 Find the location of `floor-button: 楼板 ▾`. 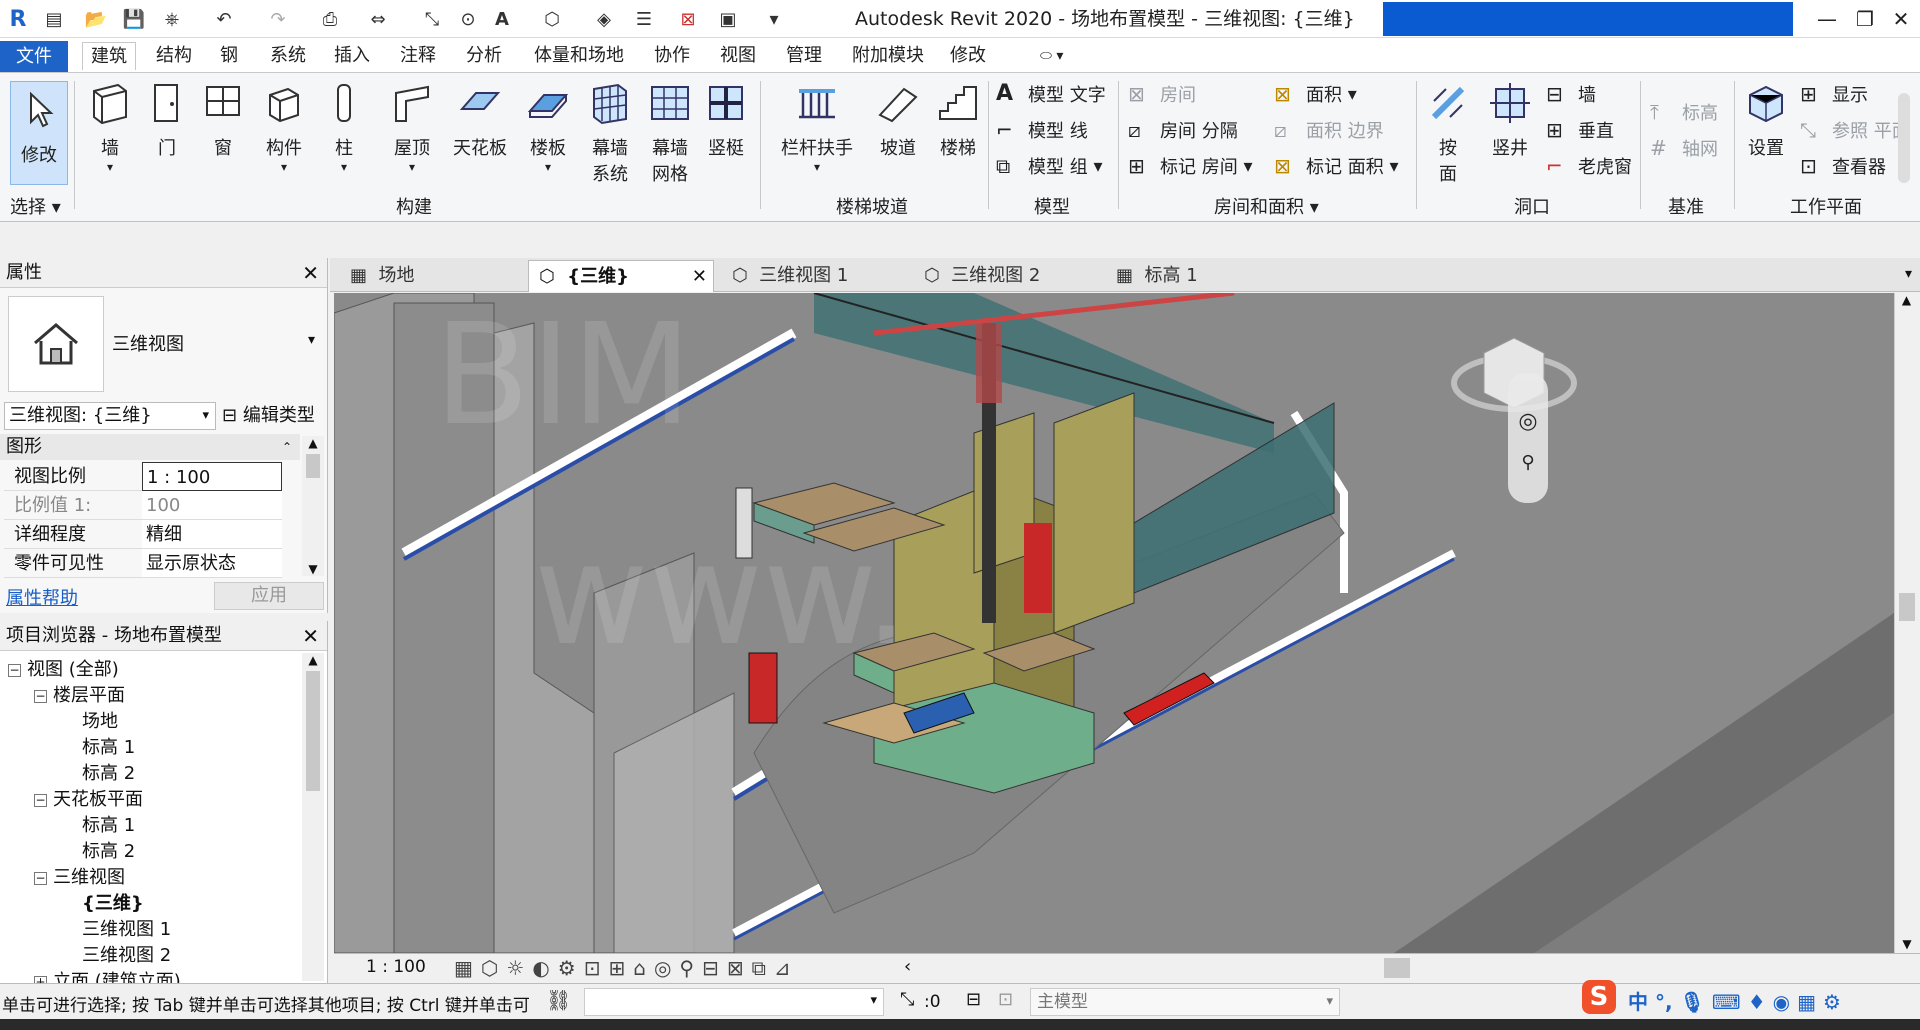

floor-button: 楼板 ▾ is located at coordinates (548, 127).